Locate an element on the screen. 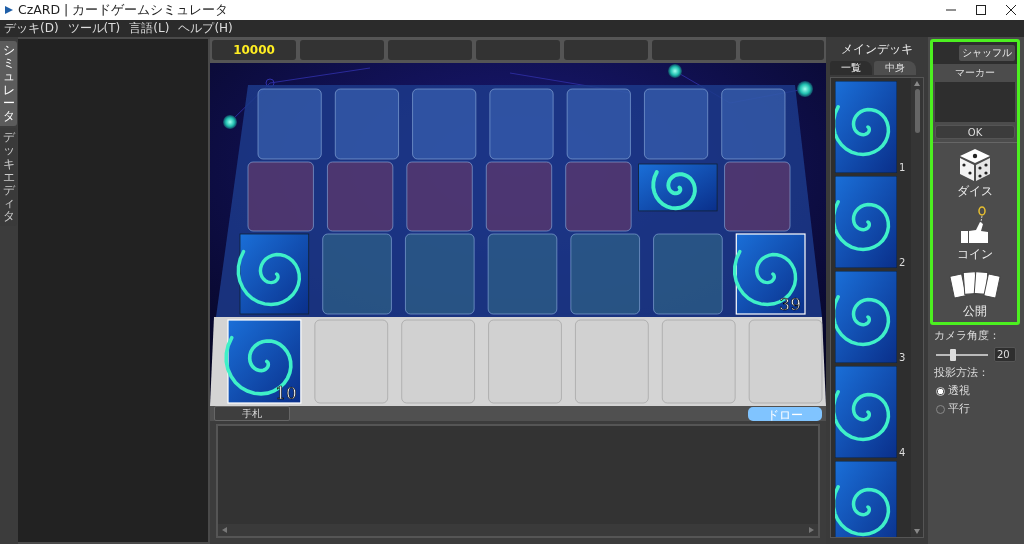 The height and width of the screenshot is (544, 1024). dice-icon is located at coordinates (975, 165).